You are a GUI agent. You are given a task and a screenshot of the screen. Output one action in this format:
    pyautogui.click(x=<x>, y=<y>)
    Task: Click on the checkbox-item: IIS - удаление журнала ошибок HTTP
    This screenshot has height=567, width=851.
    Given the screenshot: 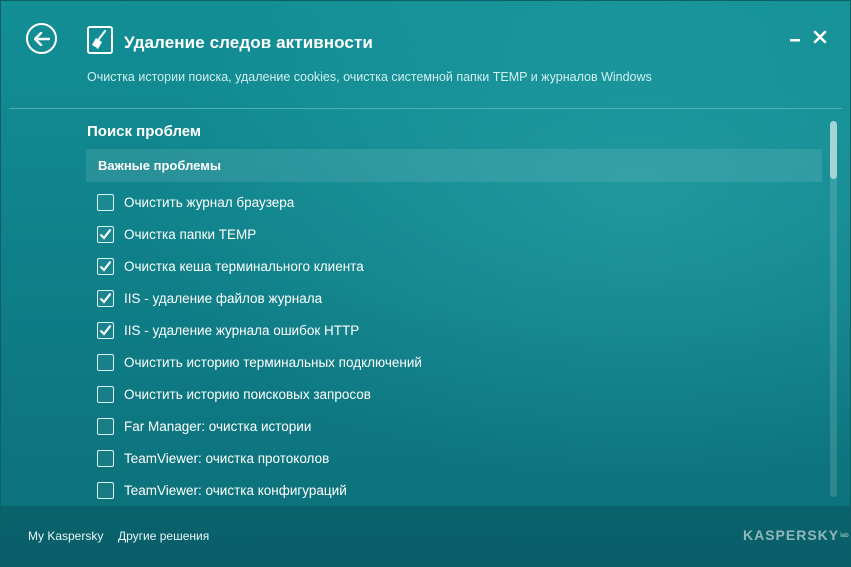 What is the action you would take?
    pyautogui.click(x=228, y=330)
    